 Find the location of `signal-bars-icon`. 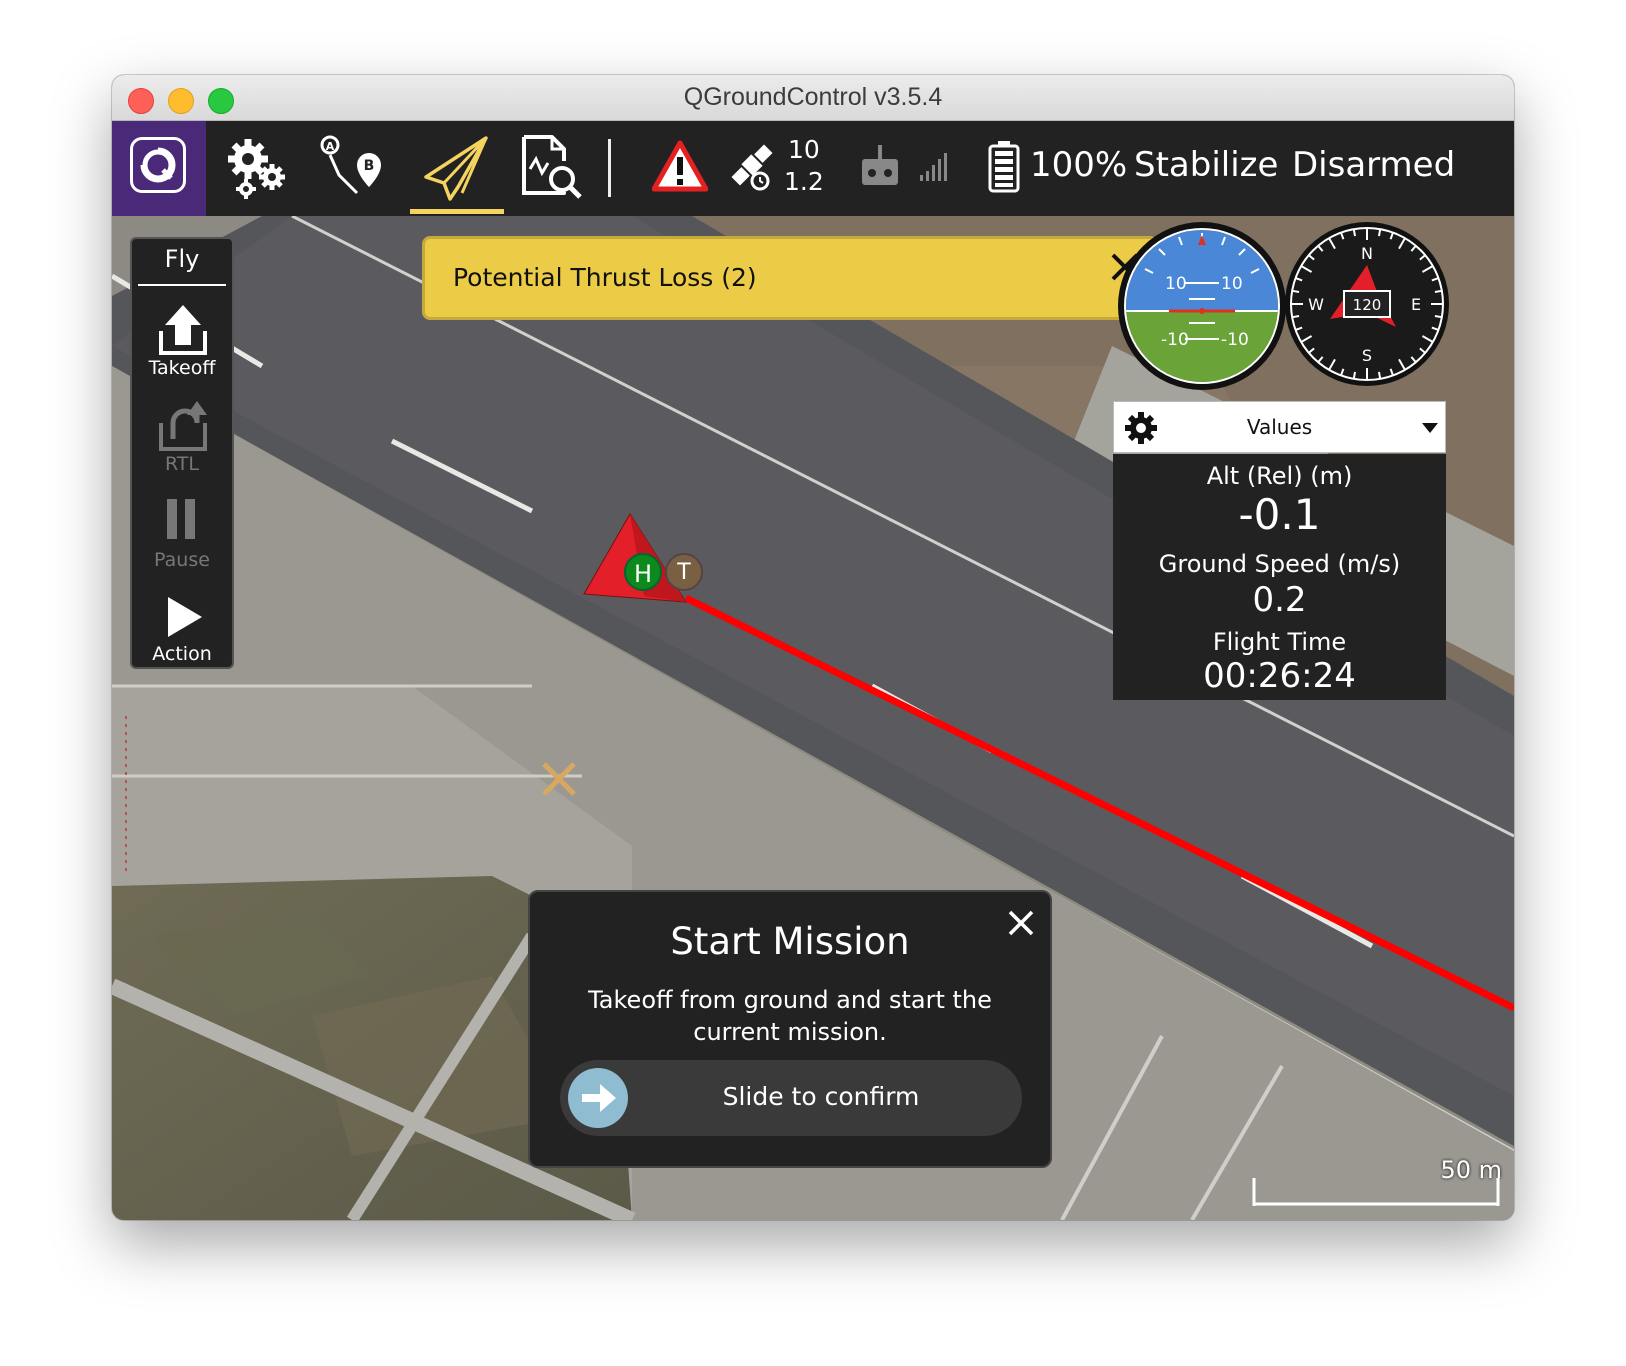

signal-bars-icon is located at coordinates (933, 169).